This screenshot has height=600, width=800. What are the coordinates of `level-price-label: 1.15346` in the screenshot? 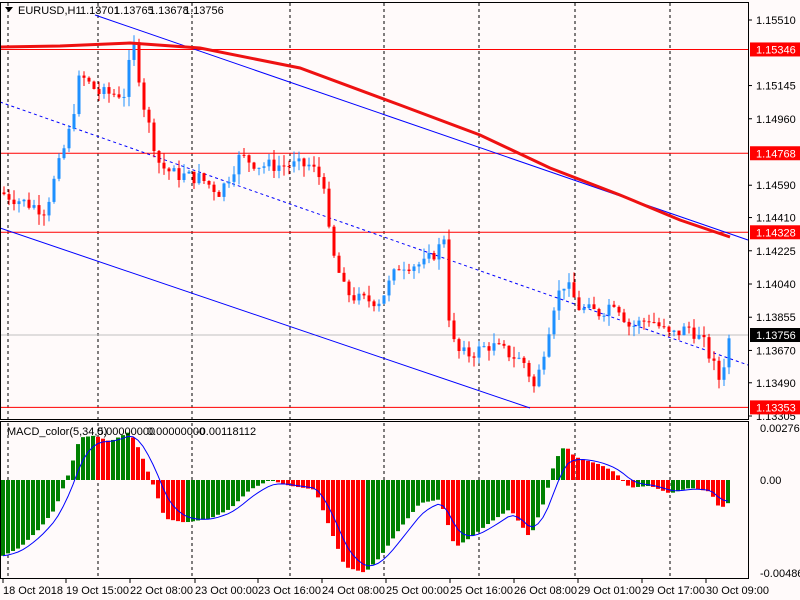 It's located at (776, 50).